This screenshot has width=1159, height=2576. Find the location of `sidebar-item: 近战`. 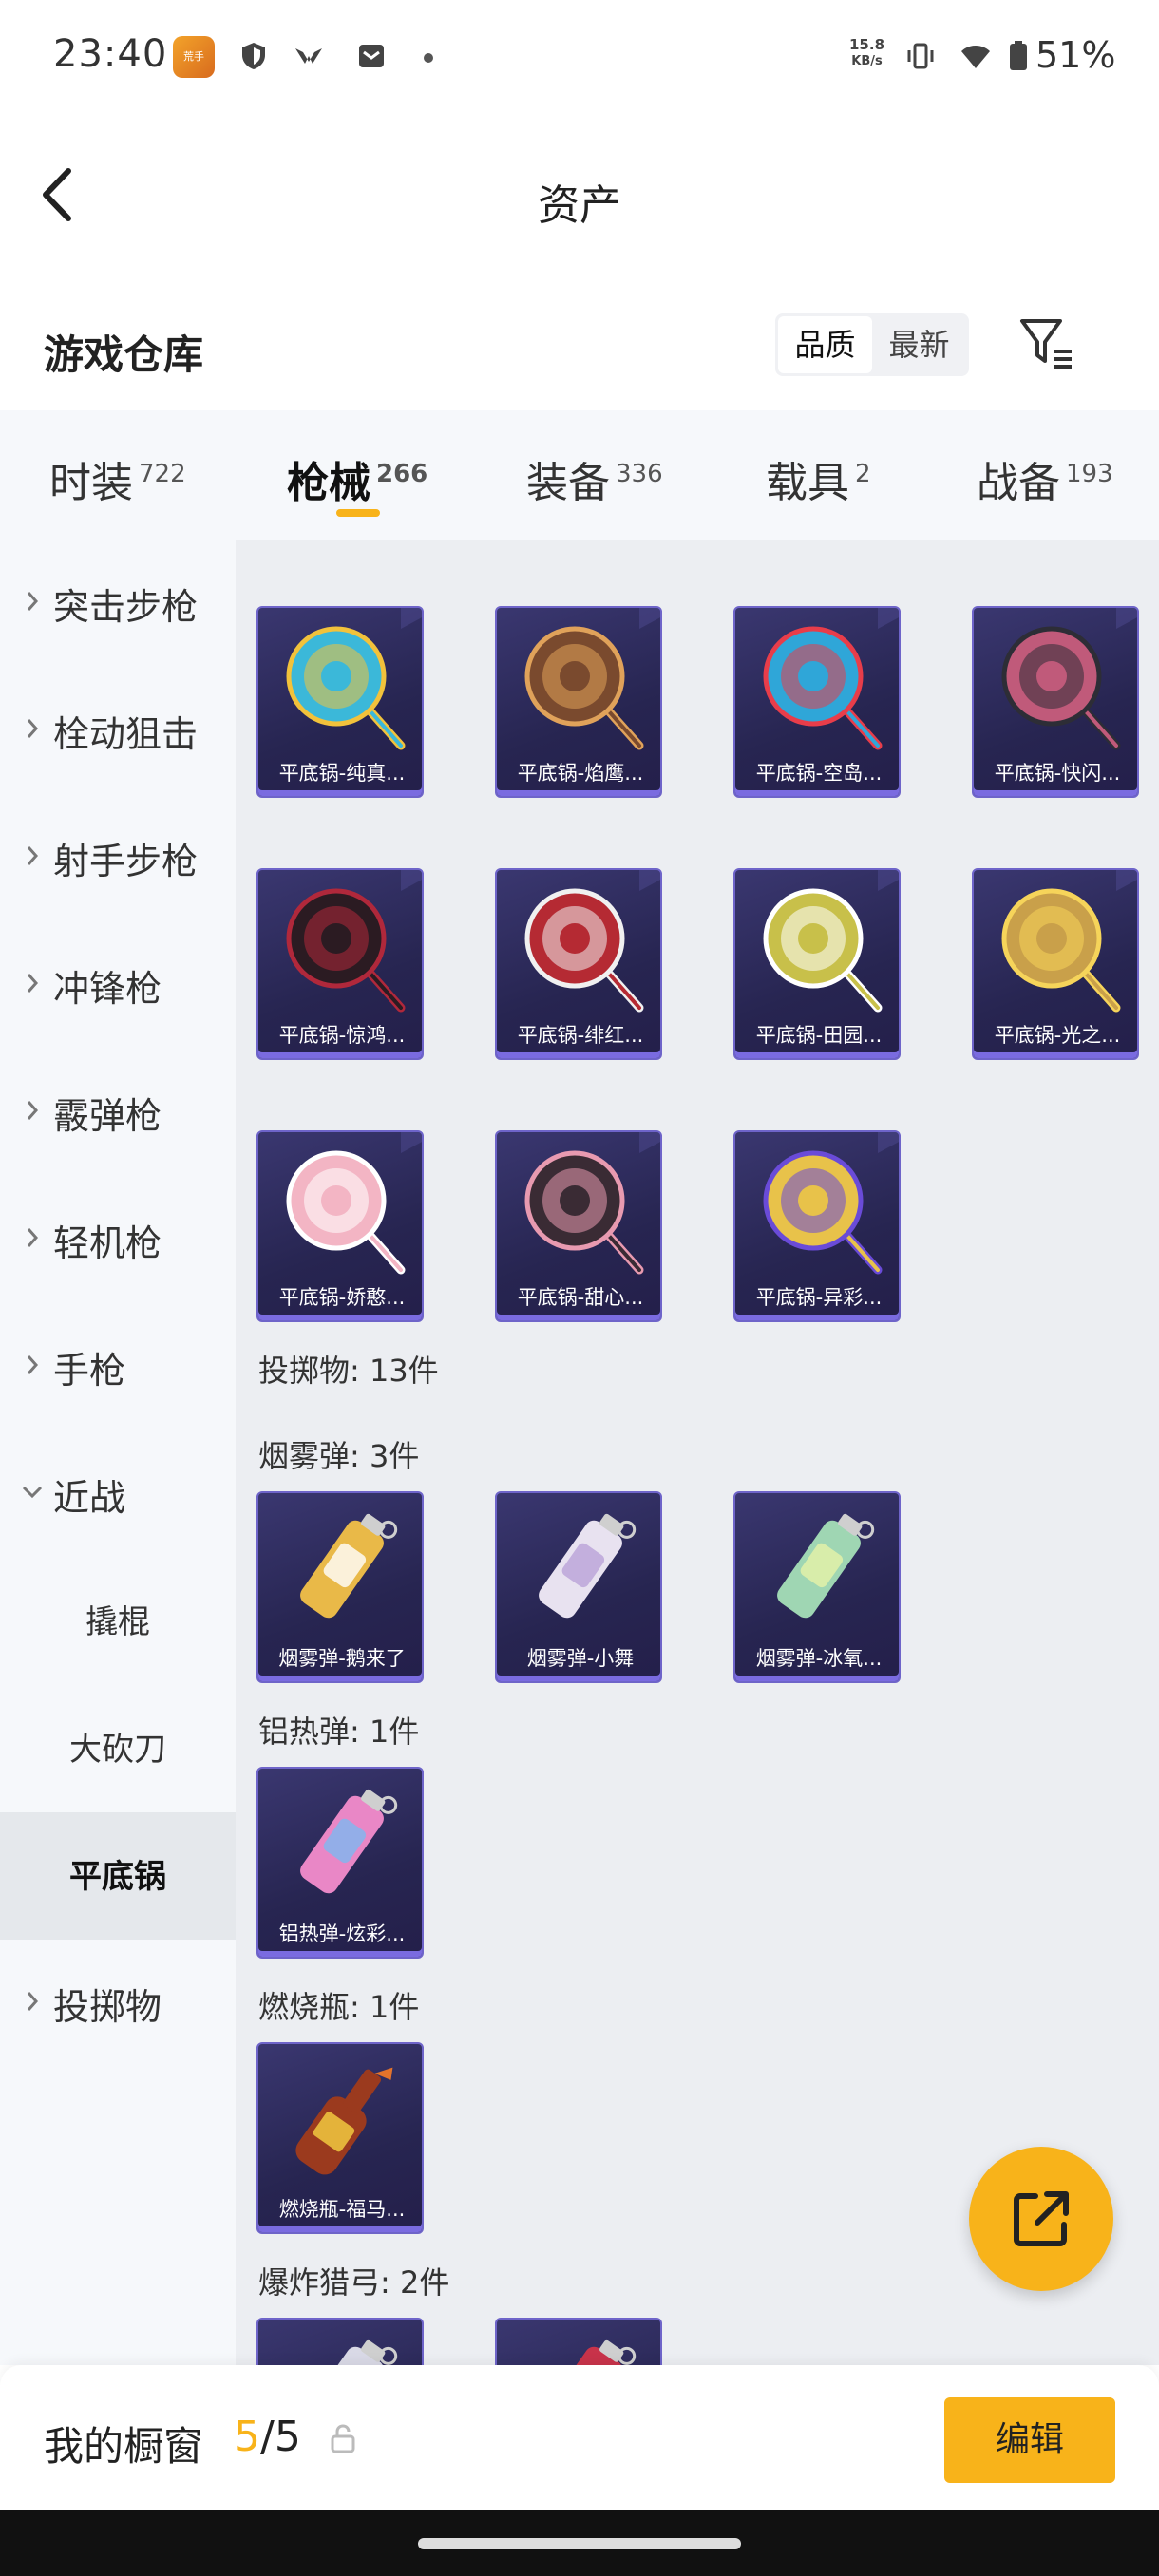

sidebar-item: 近战 is located at coordinates (118, 1494).